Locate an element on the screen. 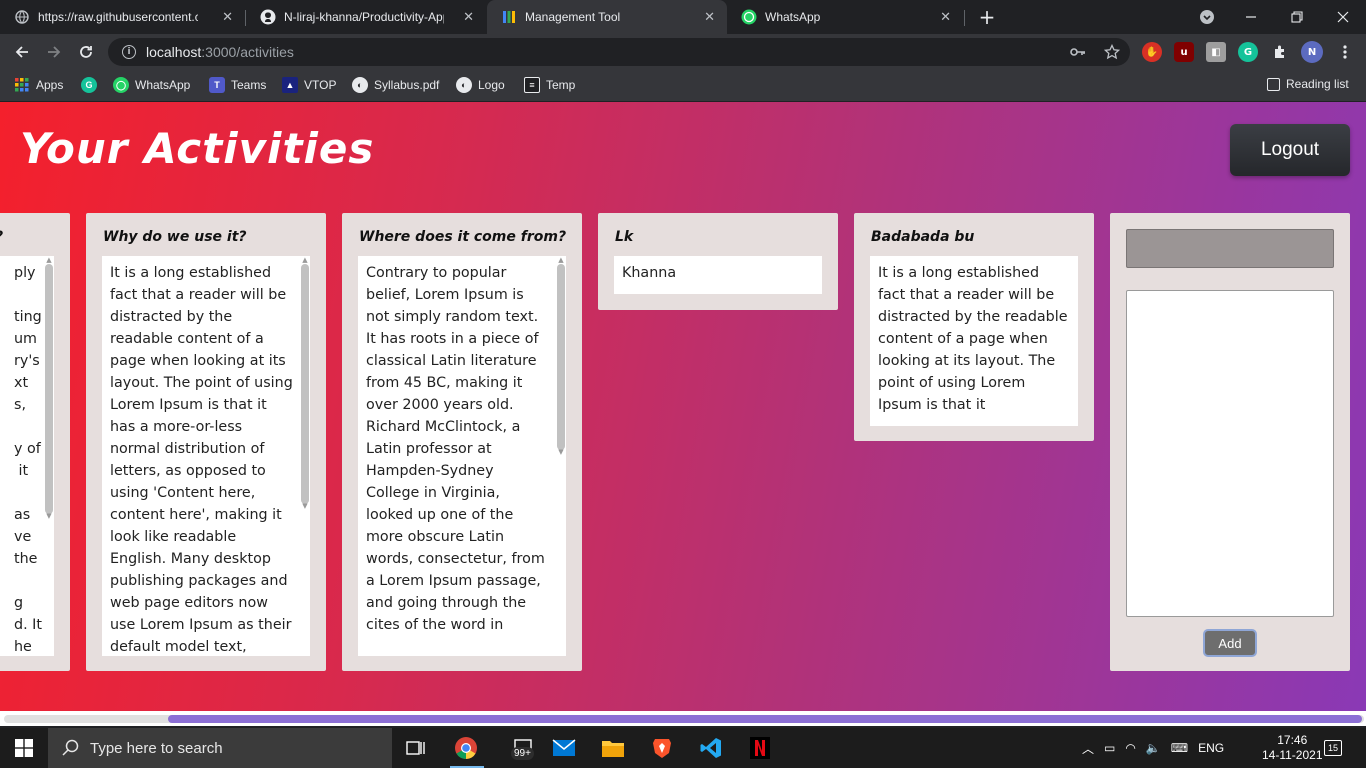 This screenshot has height=768, width=1366. chevron-up-icon: ︿ is located at coordinates (1088, 748).